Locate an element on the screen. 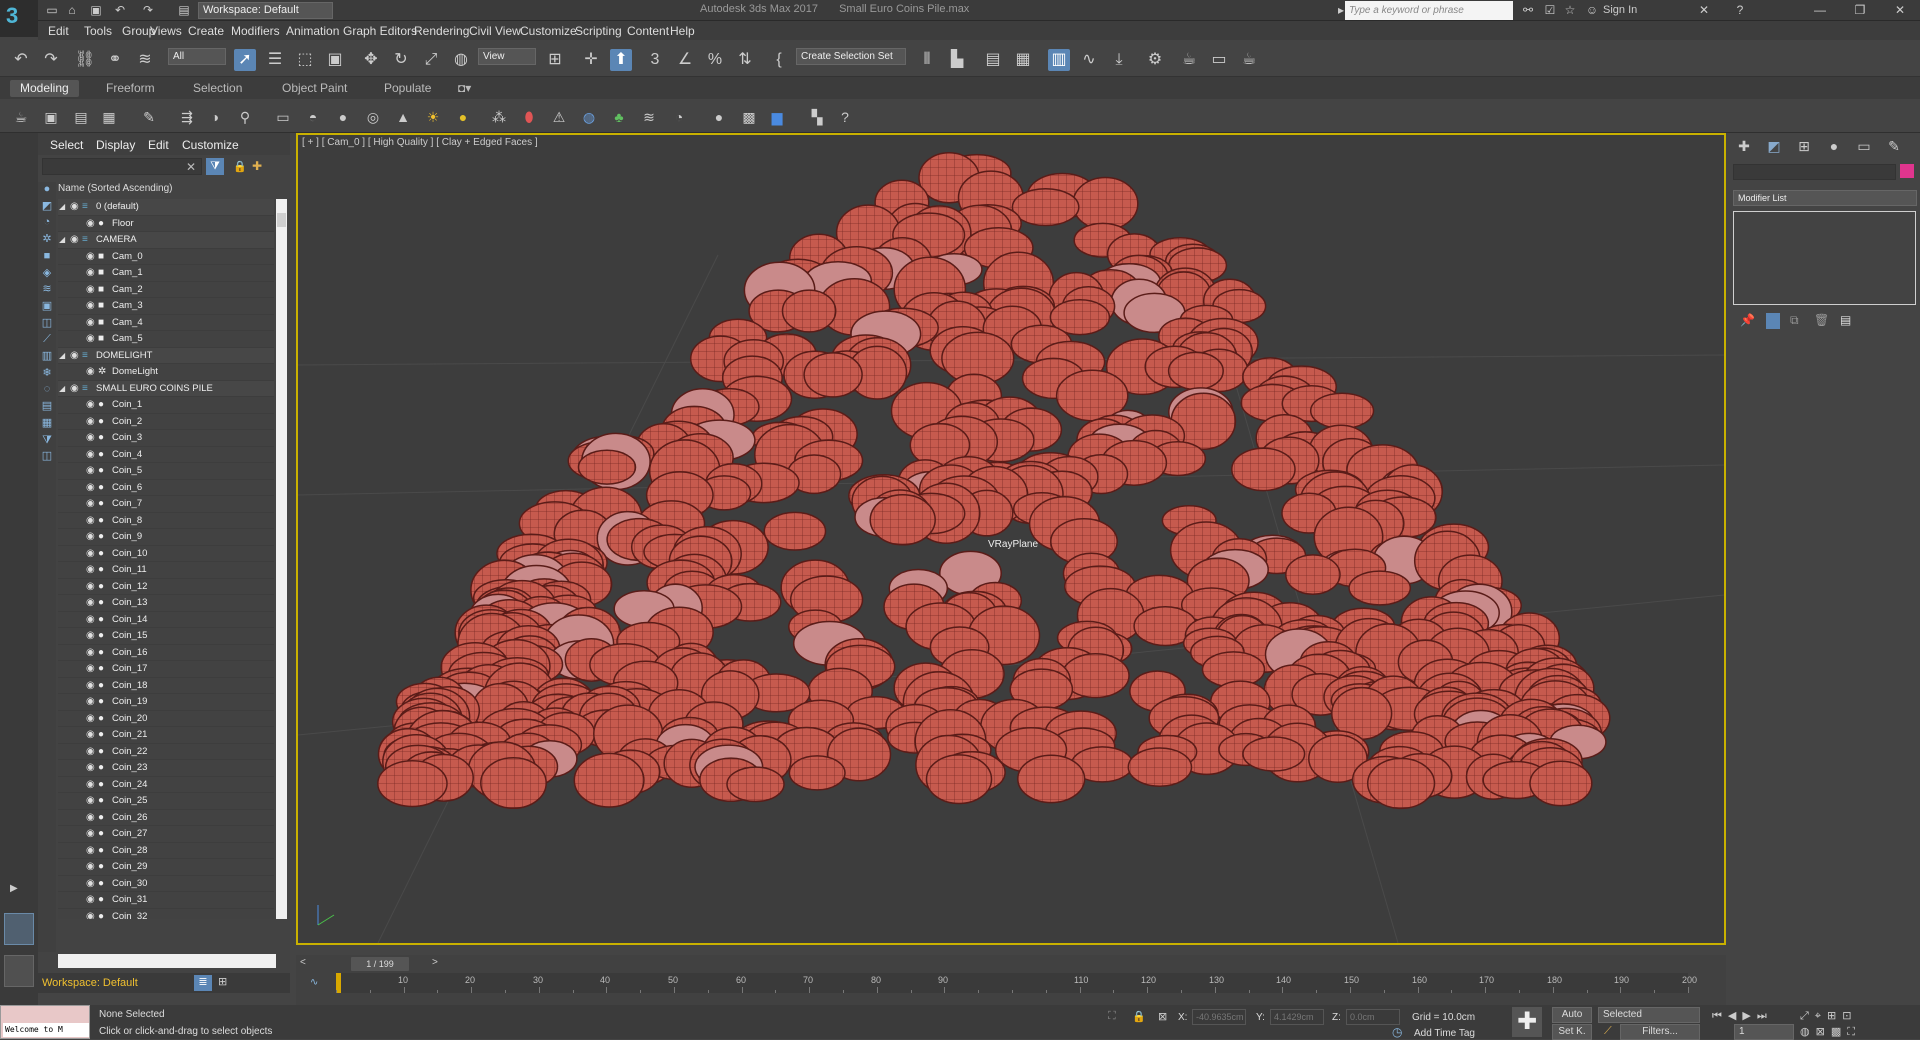 The image size is (1920, 1040). set-key-plus-icon: ✚ is located at coordinates (1527, 1022).